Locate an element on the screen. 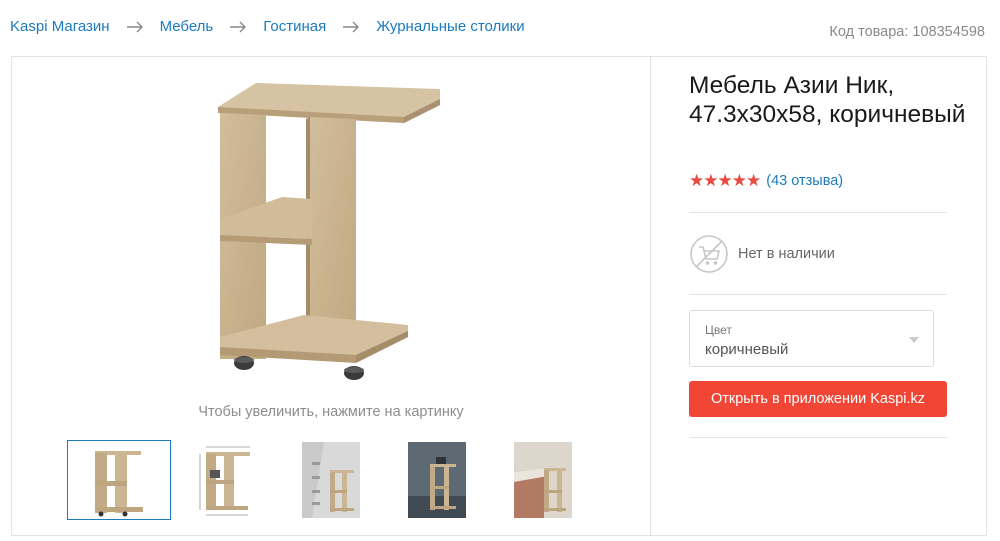 The width and height of the screenshot is (1000, 541). product-code: Код товара: 108354598 is located at coordinates (907, 32).